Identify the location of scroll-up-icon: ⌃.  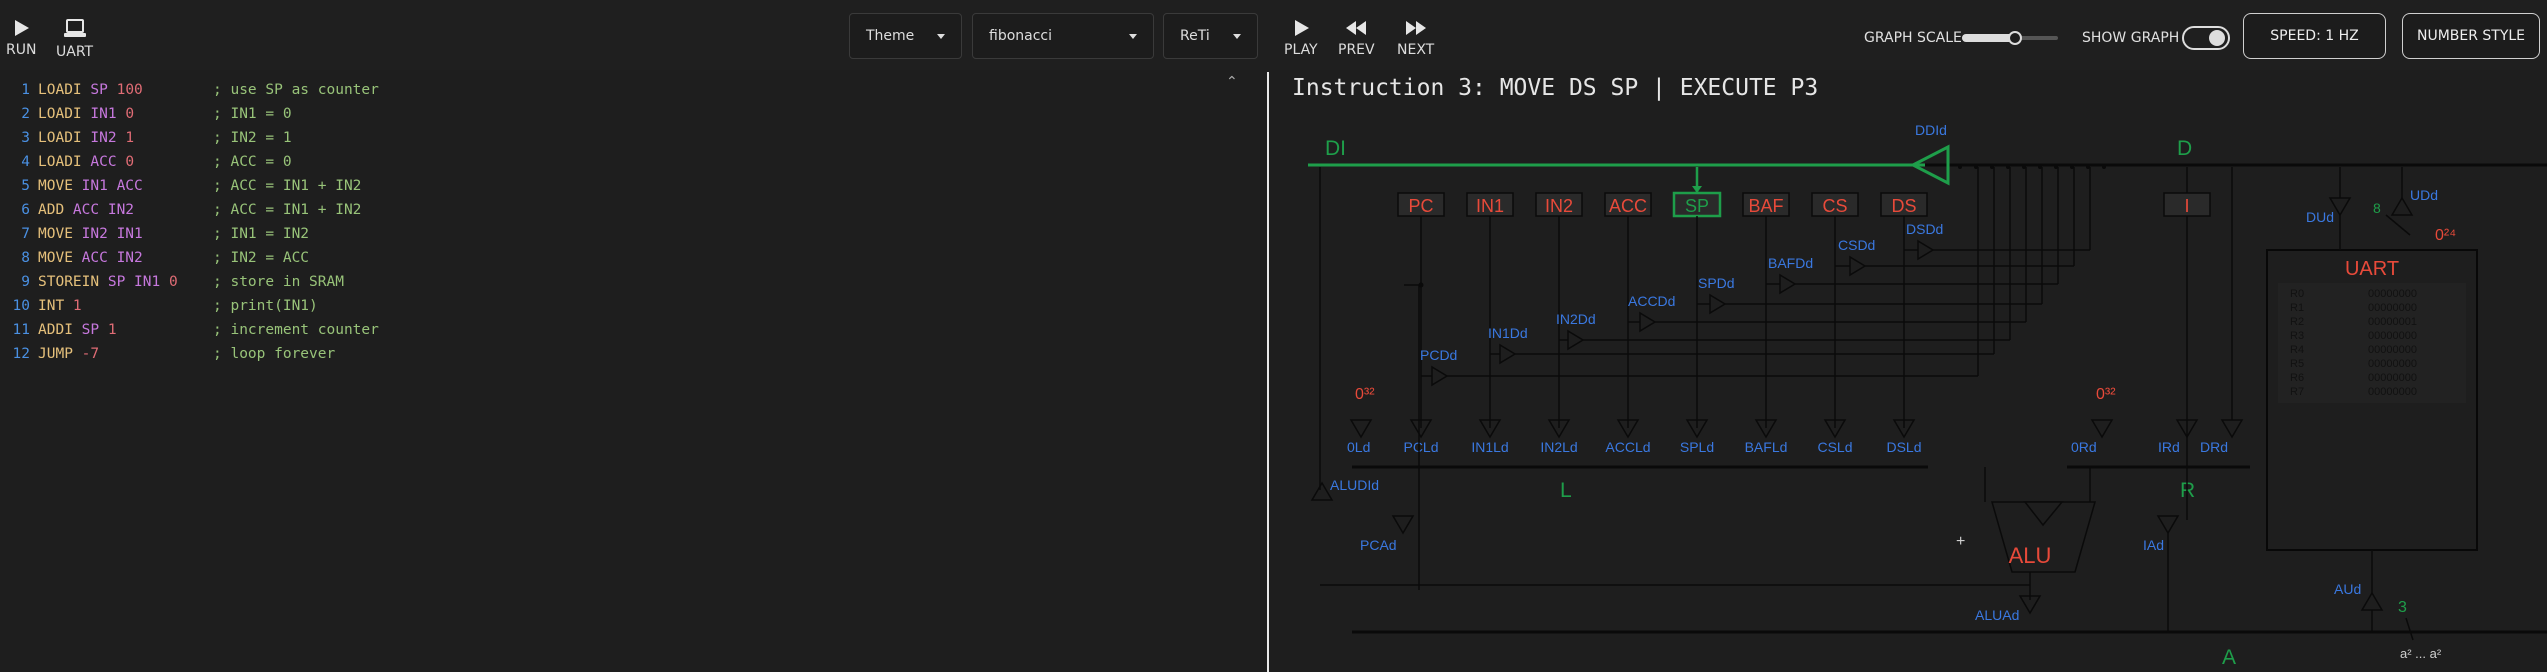
(1232, 82).